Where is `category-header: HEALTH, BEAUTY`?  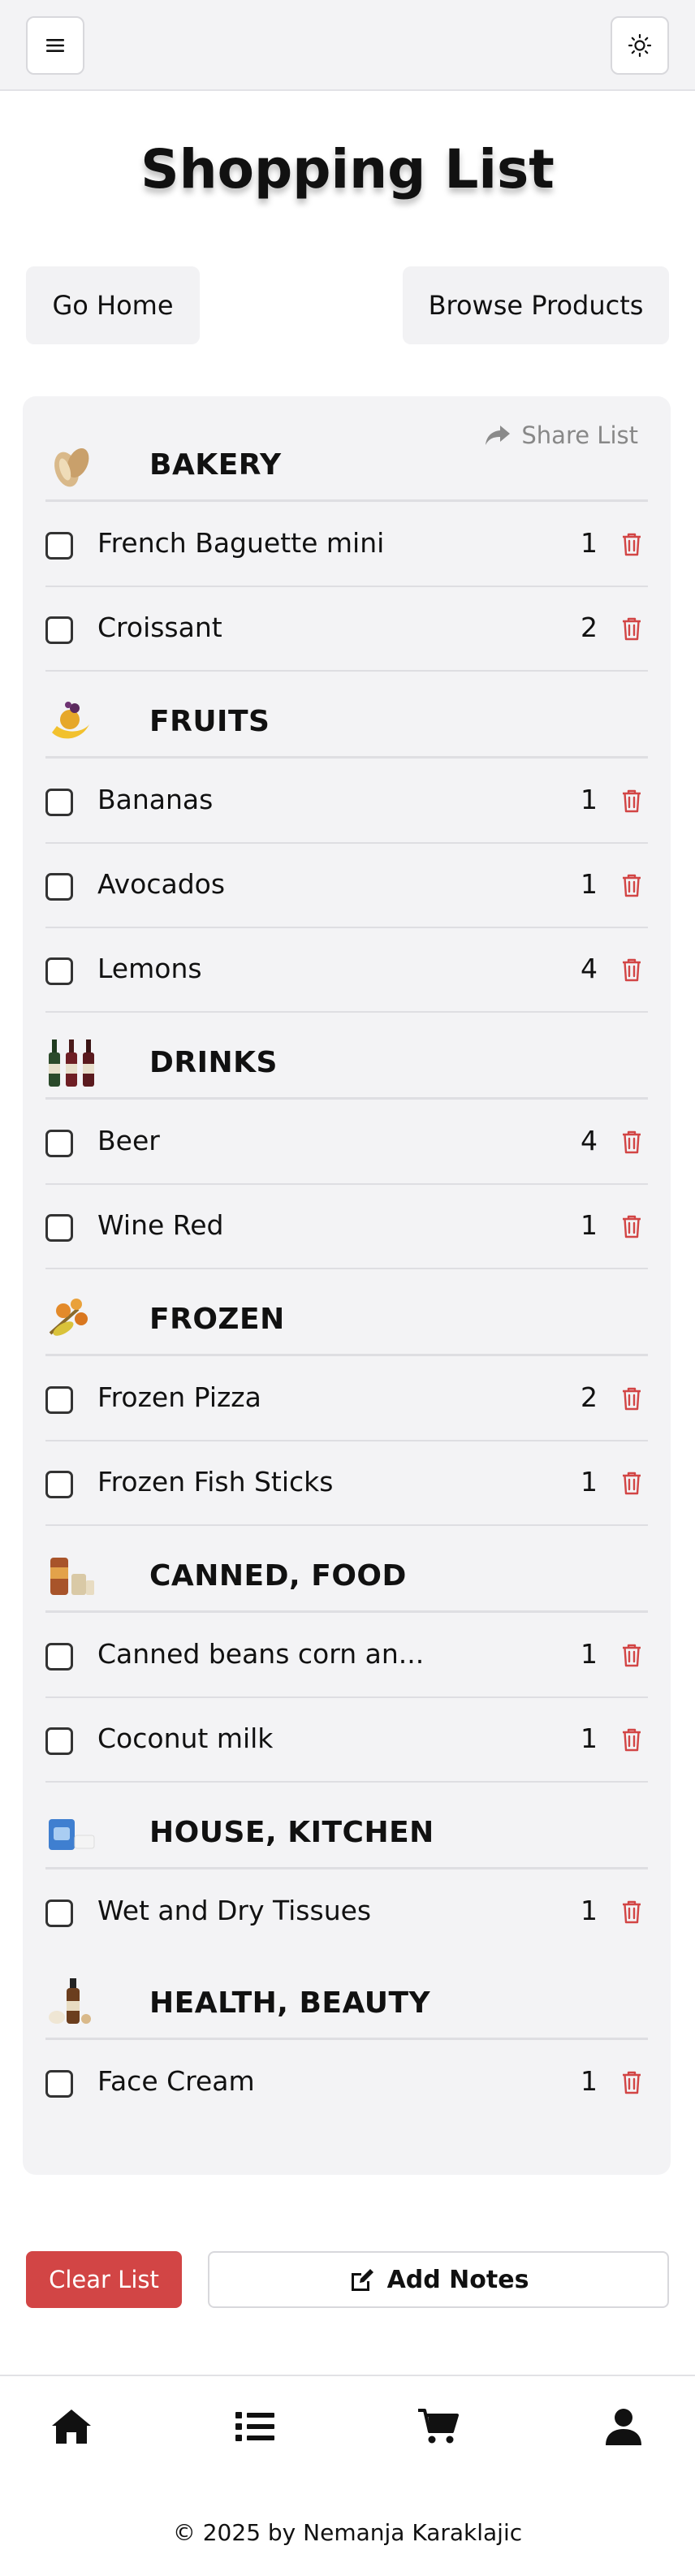 category-header: HEALTH, BEAUTY is located at coordinates (346, 2008).